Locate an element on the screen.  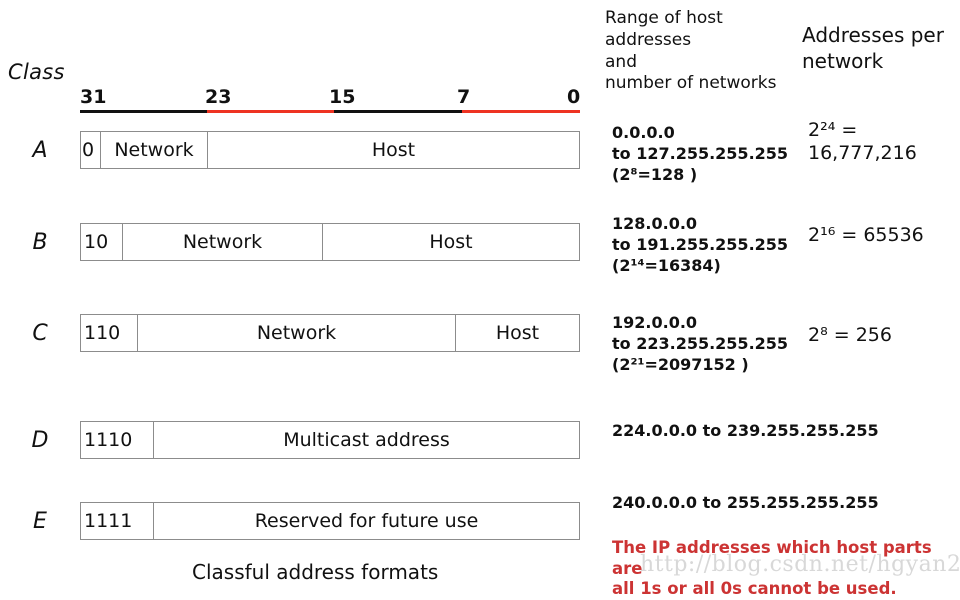
class-c-format-row: 110 Network Host is located at coordinates (330, 333).